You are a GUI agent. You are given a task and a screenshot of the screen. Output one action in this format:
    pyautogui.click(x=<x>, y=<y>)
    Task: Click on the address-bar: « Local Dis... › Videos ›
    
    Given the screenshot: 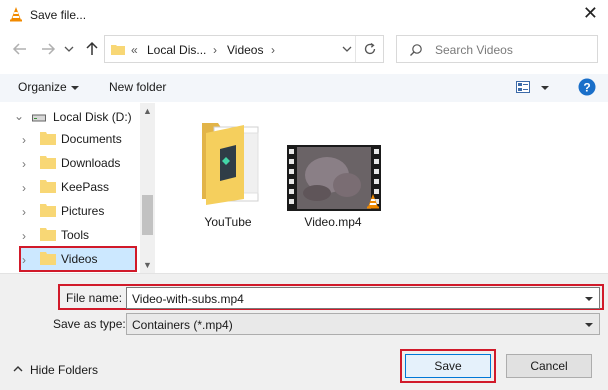 What is the action you would take?
    pyautogui.click(x=244, y=49)
    